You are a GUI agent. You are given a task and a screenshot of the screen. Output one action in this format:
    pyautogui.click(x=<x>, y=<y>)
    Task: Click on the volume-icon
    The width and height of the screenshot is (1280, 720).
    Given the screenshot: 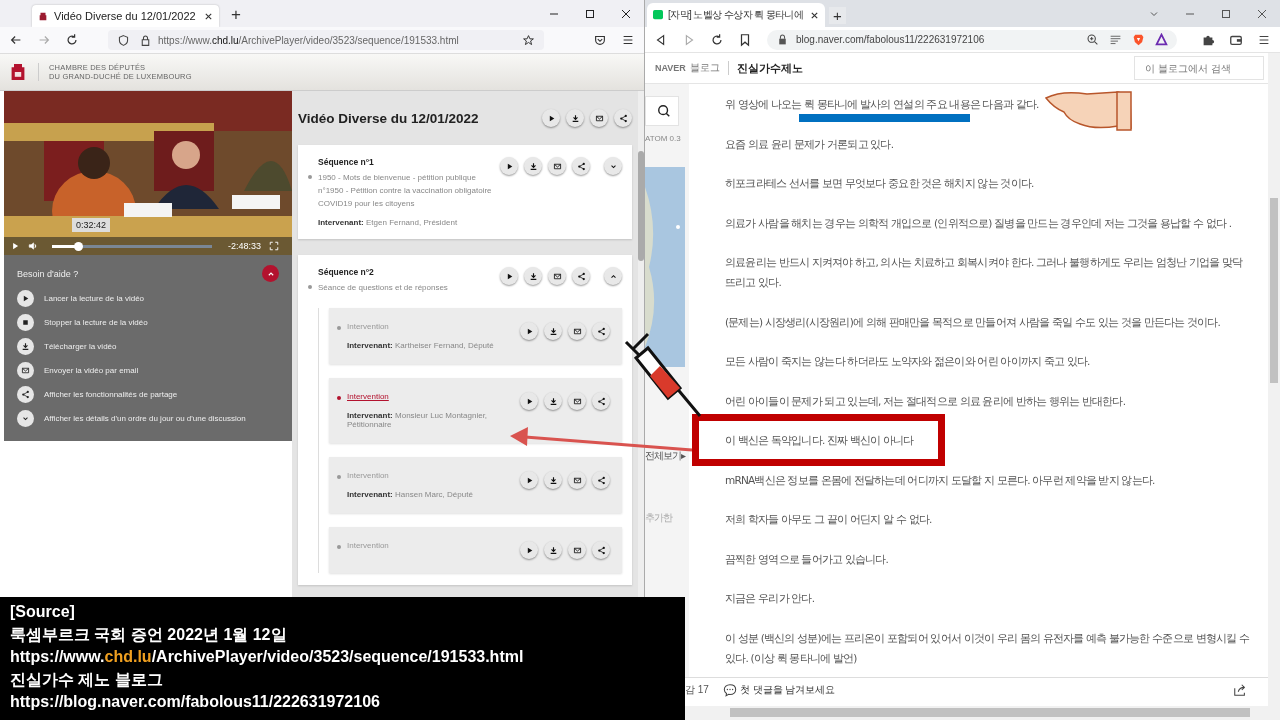 What is the action you would take?
    pyautogui.click(x=33, y=246)
    